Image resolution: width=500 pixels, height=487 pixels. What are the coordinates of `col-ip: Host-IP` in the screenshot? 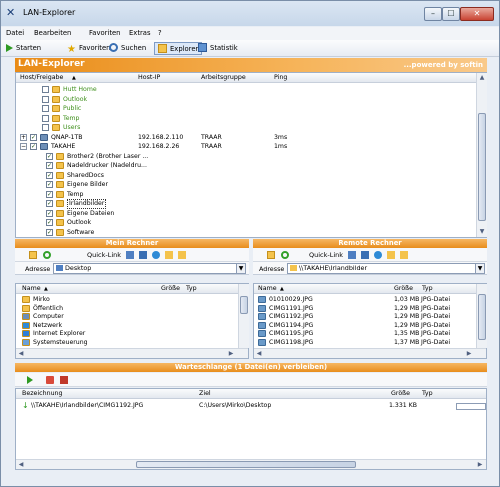 It's located at (149, 78).